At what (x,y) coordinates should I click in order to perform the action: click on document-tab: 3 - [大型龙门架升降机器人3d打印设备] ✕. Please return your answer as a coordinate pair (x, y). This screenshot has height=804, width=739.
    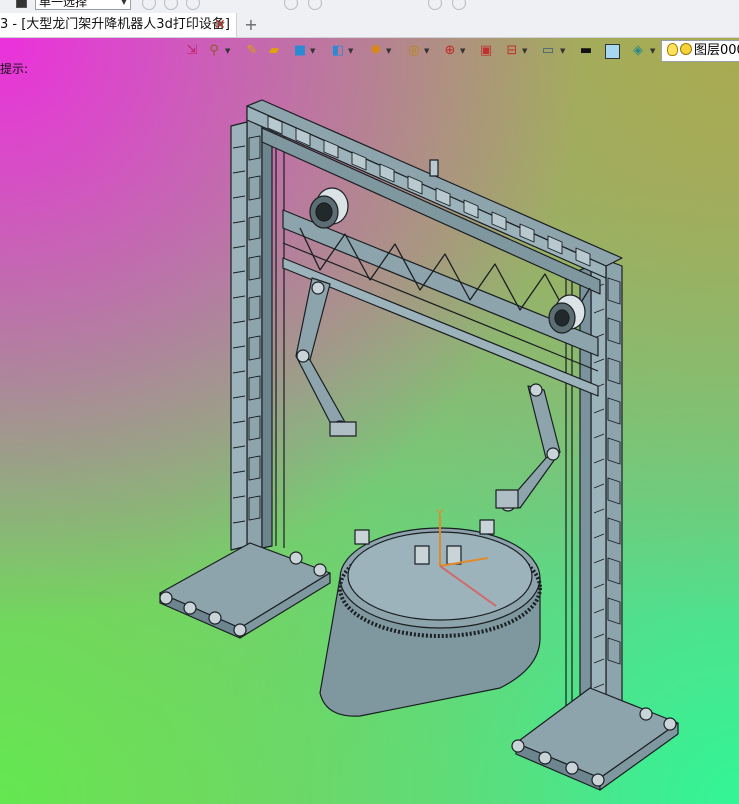
    Looking at the image, I should click on (118, 25).